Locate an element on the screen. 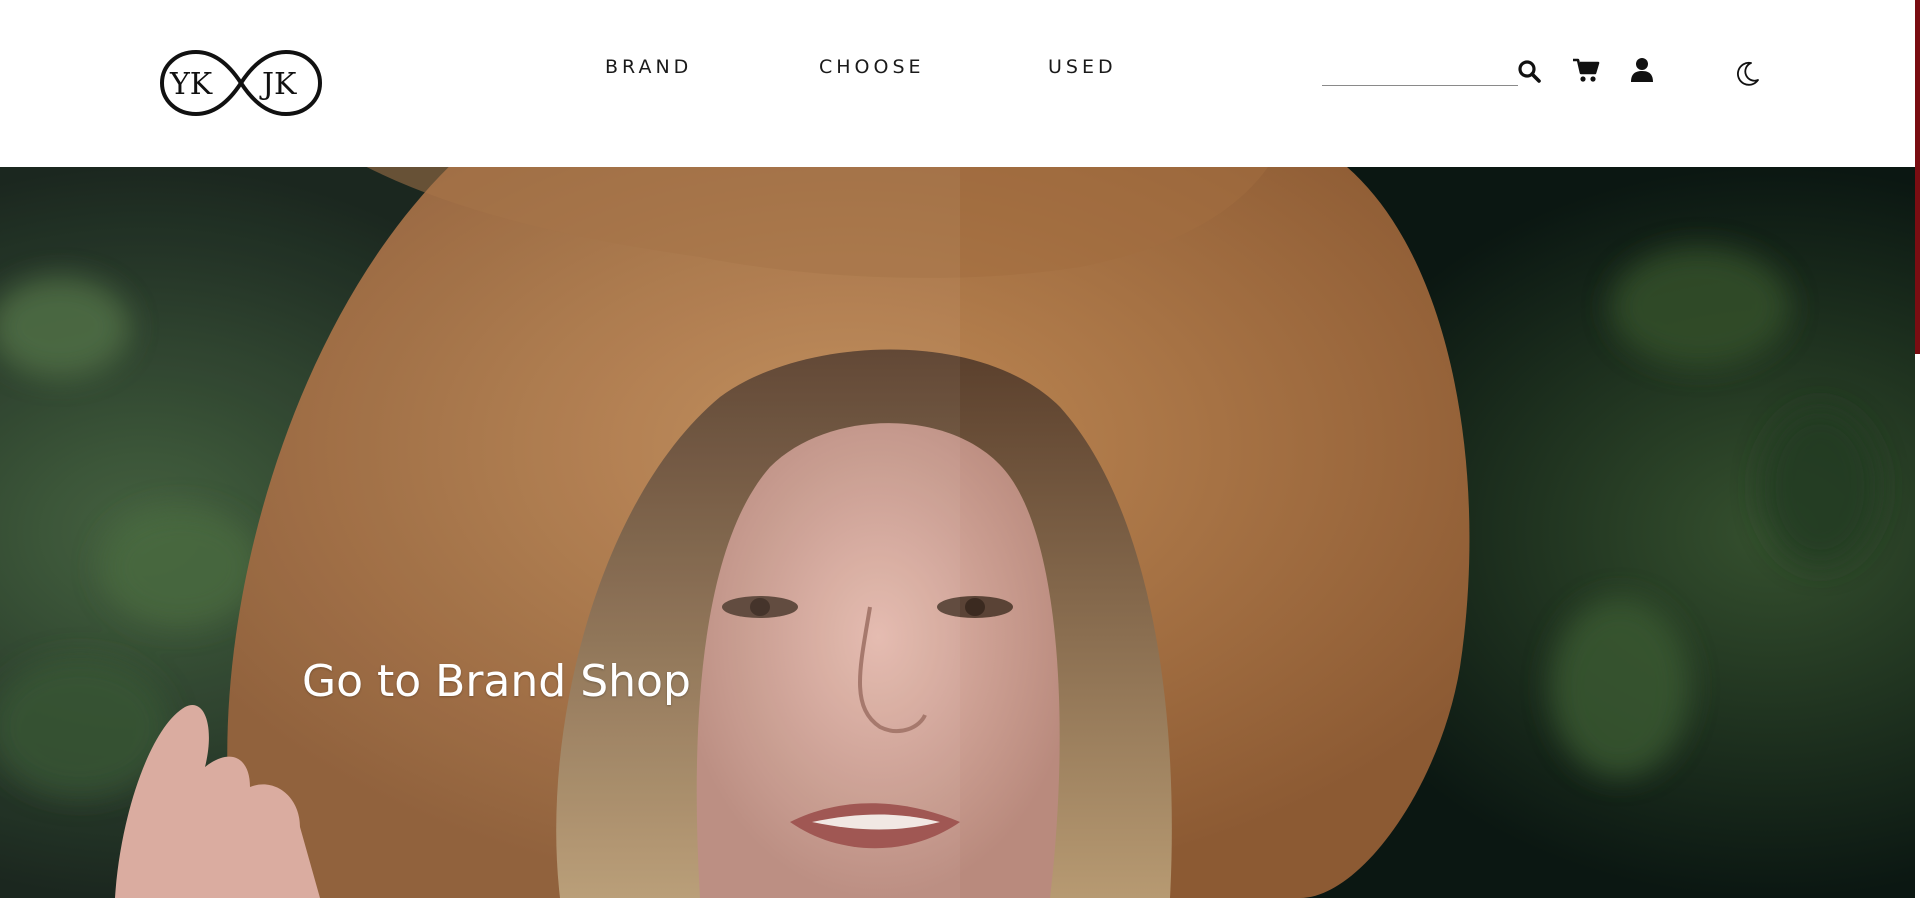 The width and height of the screenshot is (1920, 898). nav-used: USED is located at coordinates (1082, 67).